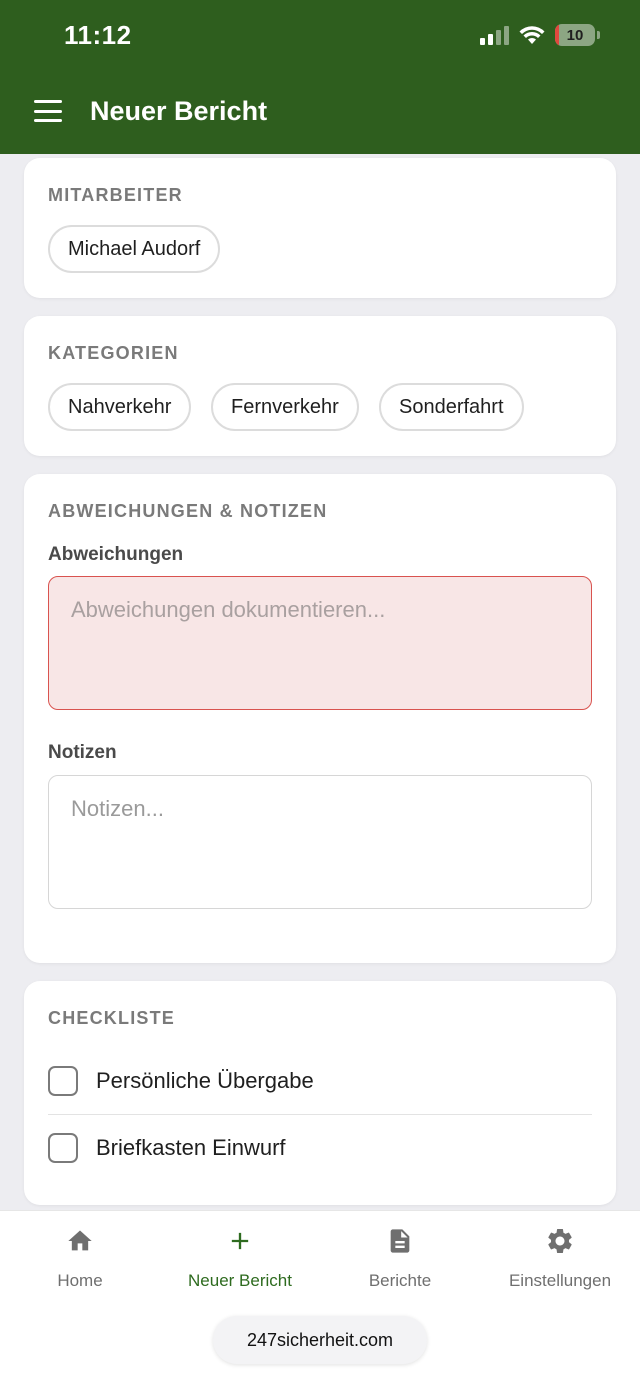  I want to click on tab-berichte: Berichte, so click(400, 1254).